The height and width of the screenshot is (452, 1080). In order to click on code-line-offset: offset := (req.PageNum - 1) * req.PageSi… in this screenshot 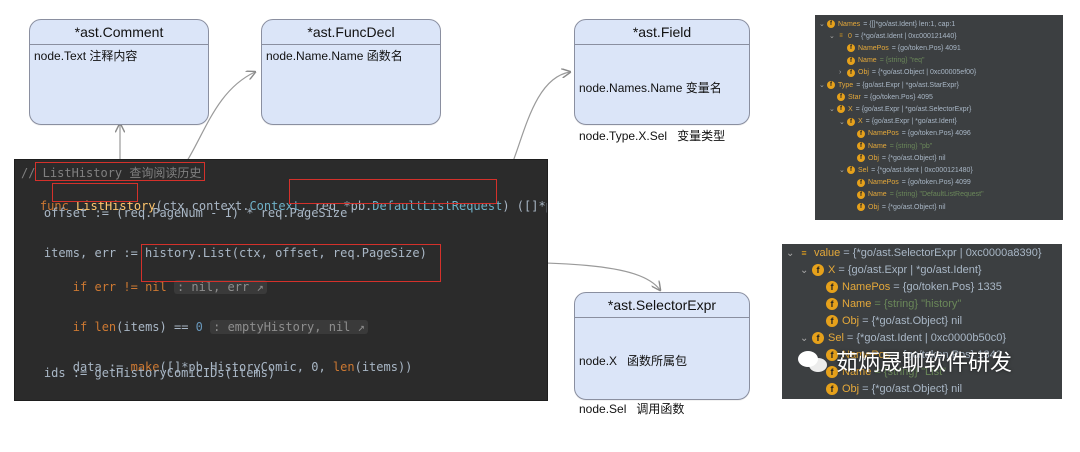, I will do `click(181, 213)`.